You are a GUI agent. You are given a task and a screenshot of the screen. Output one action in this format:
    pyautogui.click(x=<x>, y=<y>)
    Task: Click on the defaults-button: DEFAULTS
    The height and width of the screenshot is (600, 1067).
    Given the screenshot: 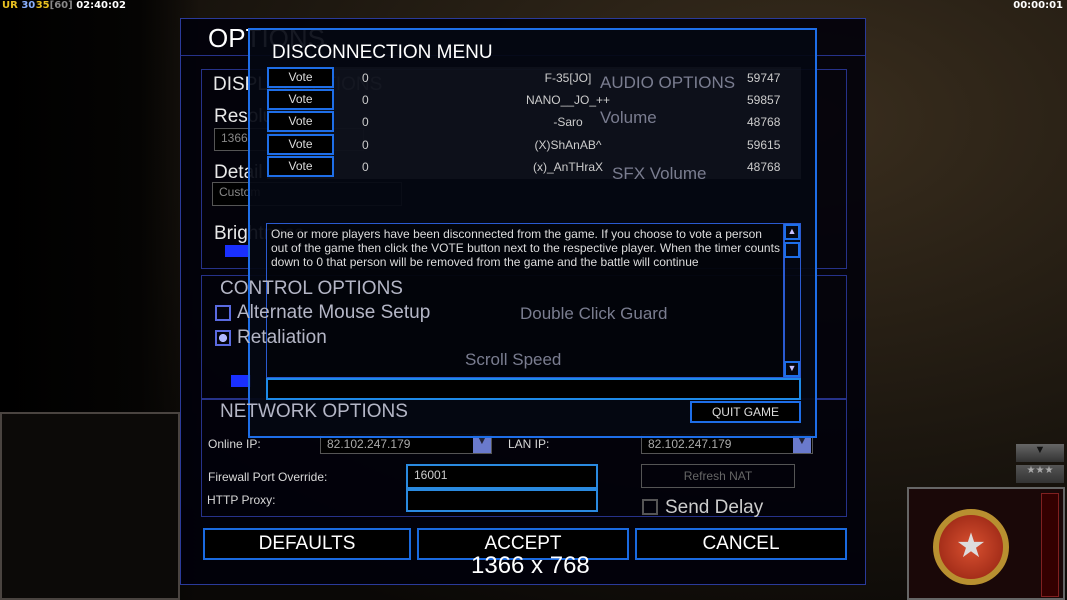 What is the action you would take?
    pyautogui.click(x=307, y=544)
    